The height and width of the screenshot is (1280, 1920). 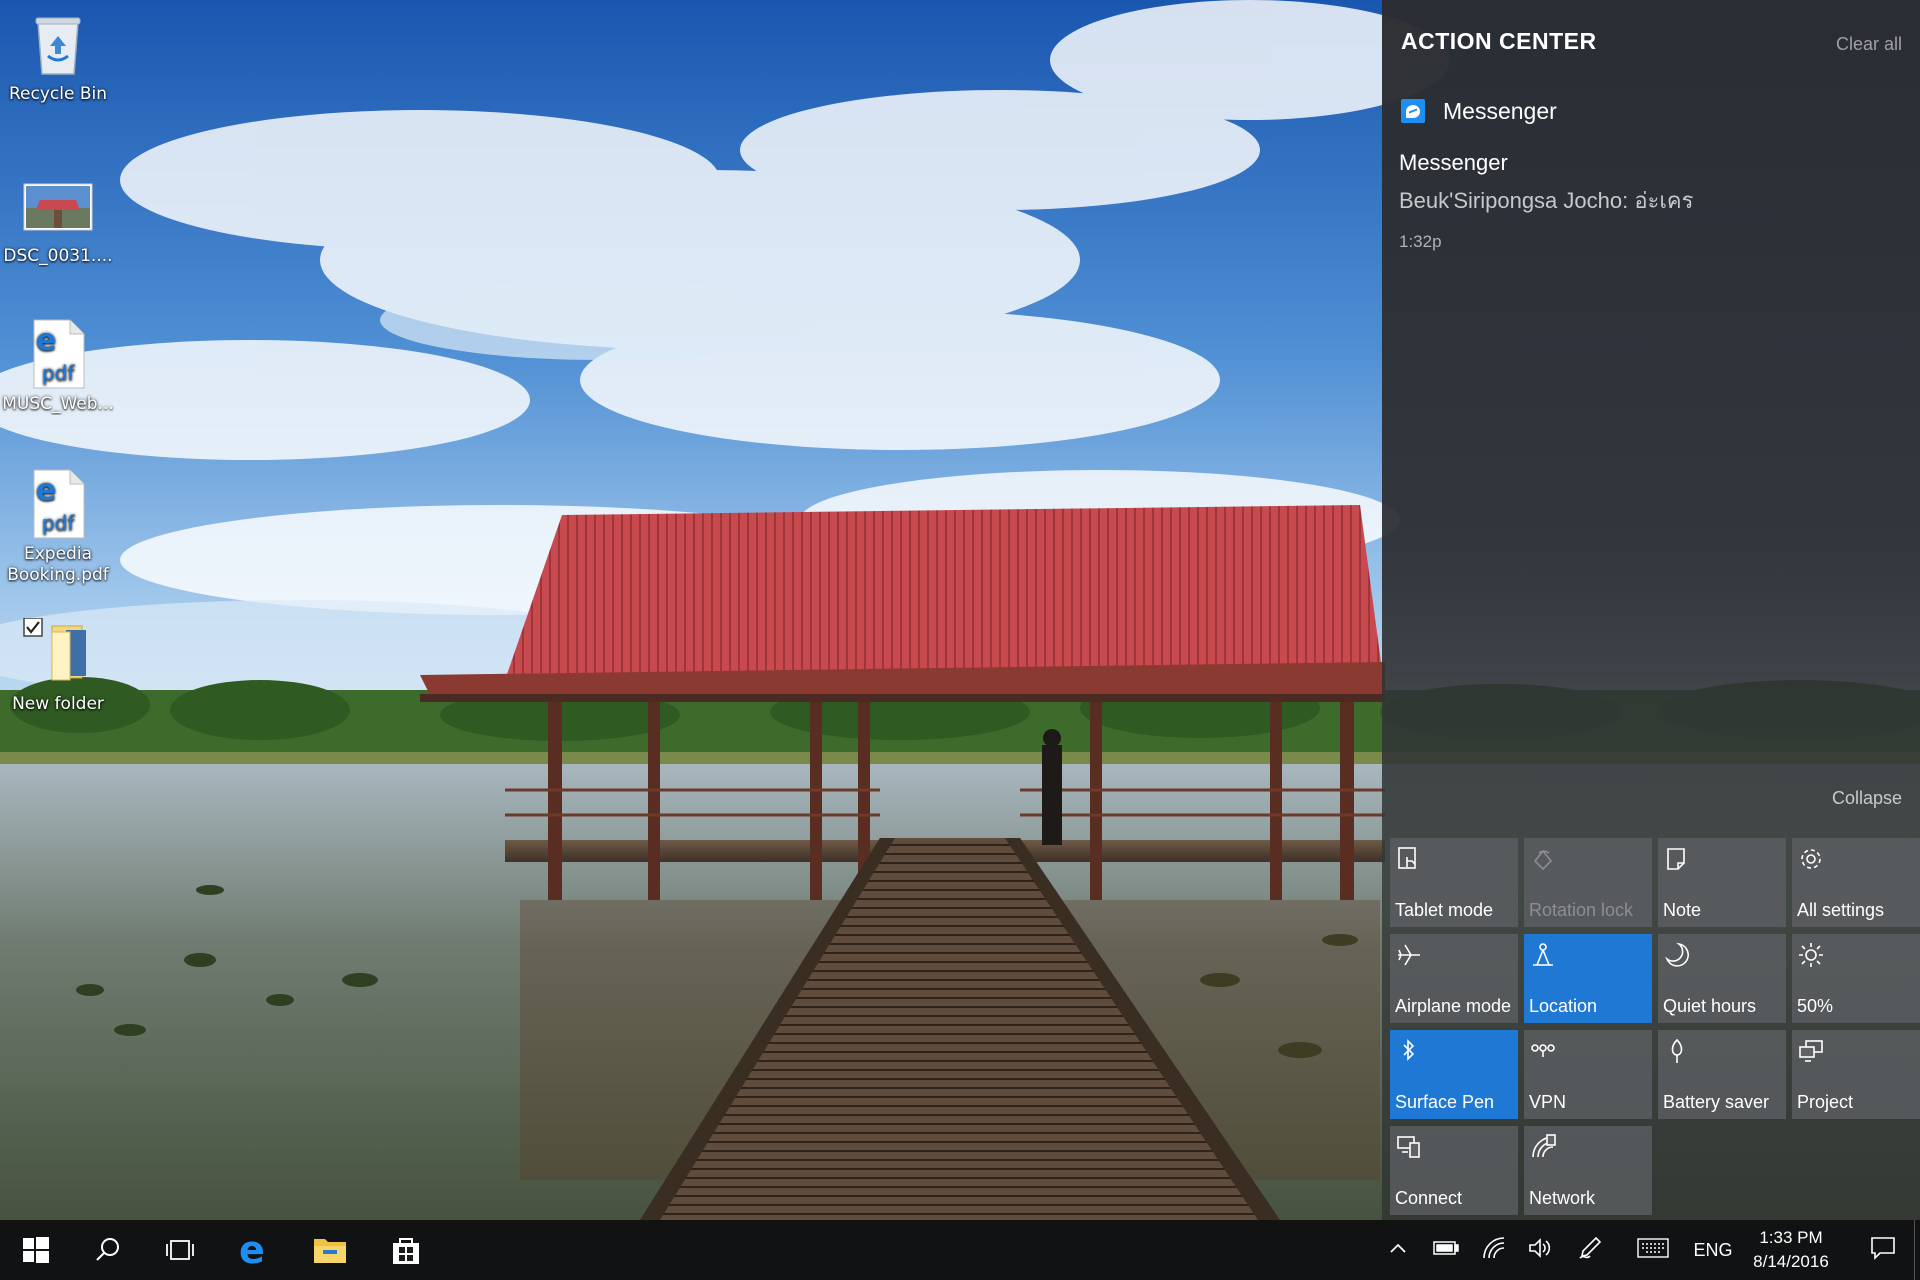 I want to click on tile-rotation-lock: Rotation lock, so click(x=1588, y=882).